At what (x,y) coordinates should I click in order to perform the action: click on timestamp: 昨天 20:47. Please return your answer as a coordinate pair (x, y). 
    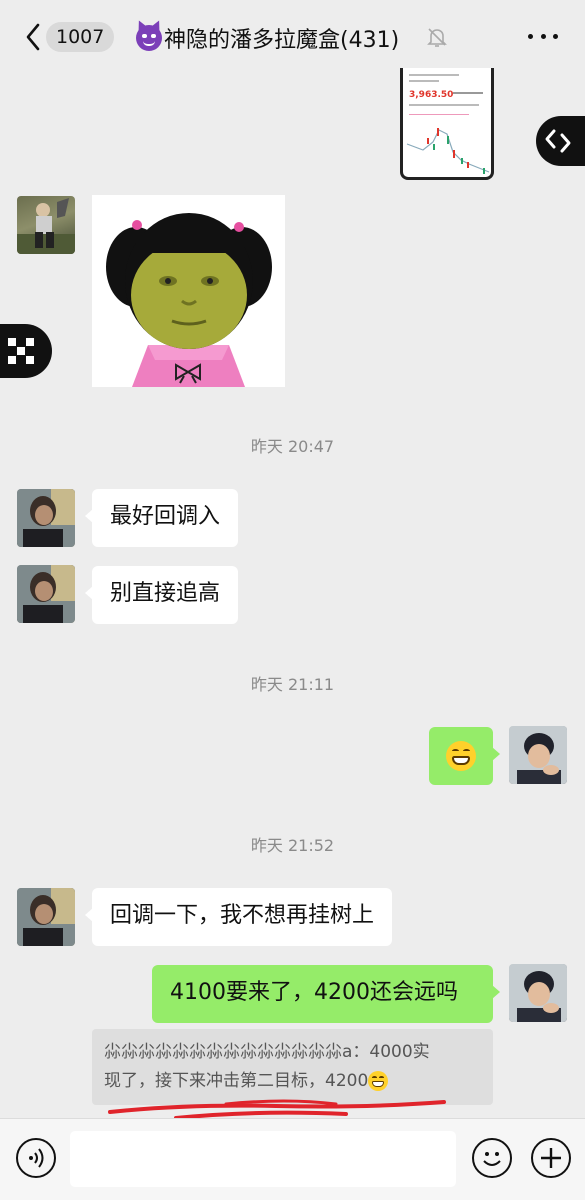
    Looking at the image, I should click on (292, 446).